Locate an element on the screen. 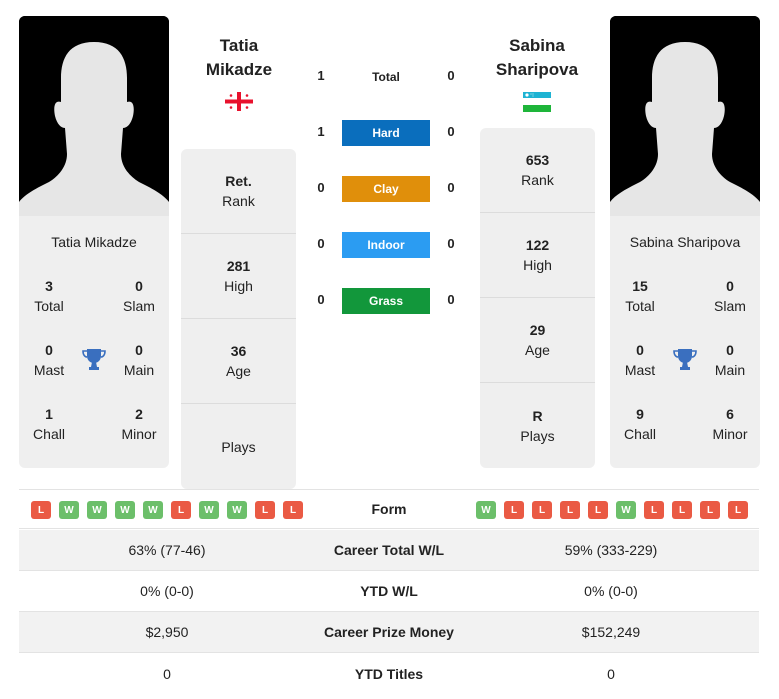 This screenshot has height=699, width=779. h2h-grass-p1: 0 is located at coordinates (321, 299).